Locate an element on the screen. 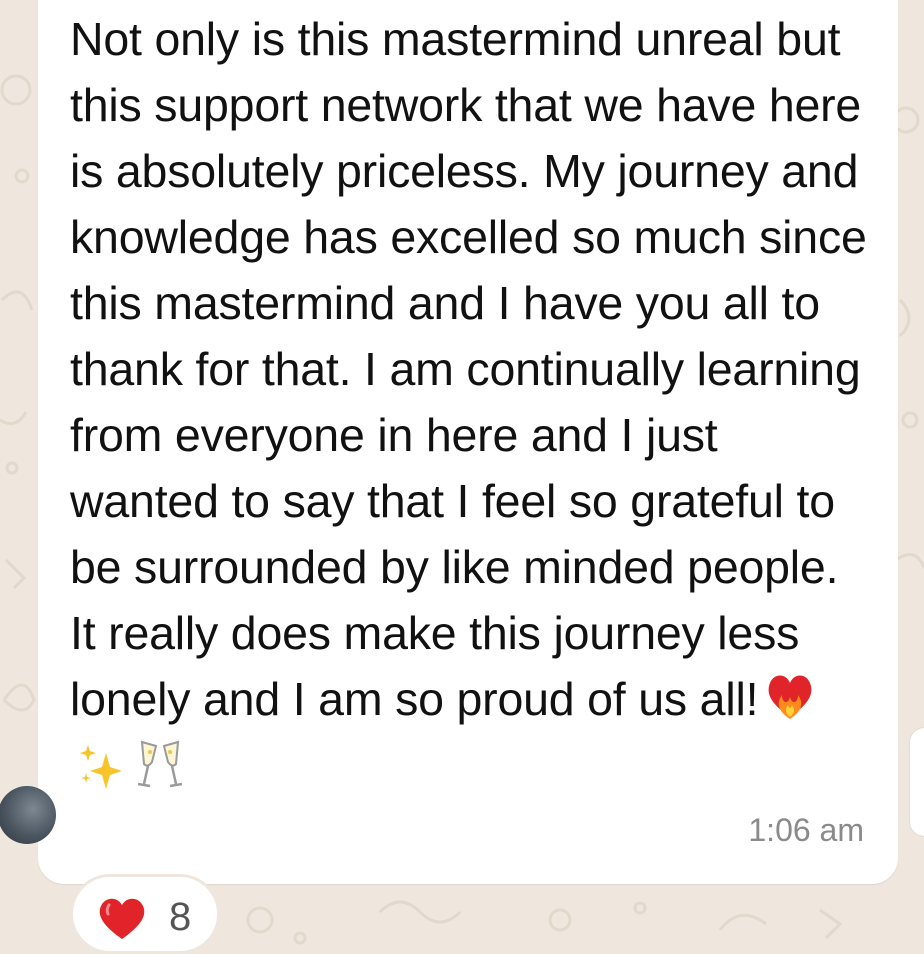  bubble-tail is located at coordinates (78, 859).